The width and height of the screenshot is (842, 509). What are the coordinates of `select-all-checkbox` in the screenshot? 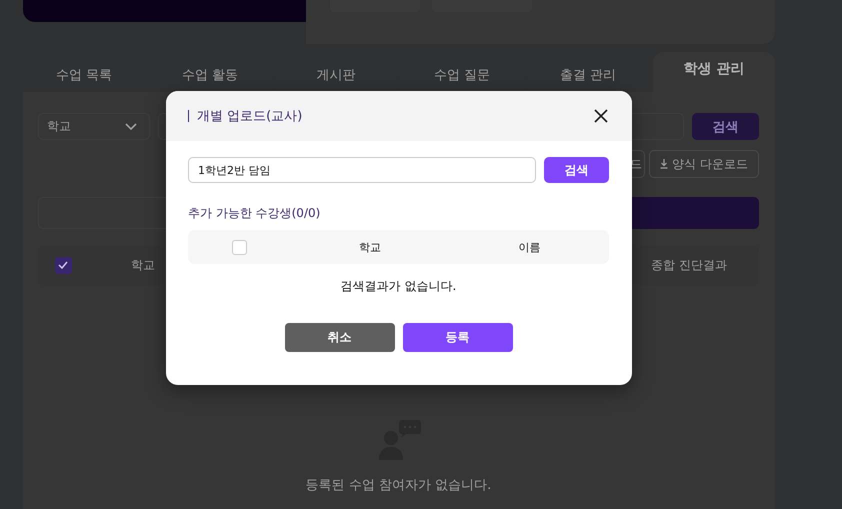 It's located at (63, 265).